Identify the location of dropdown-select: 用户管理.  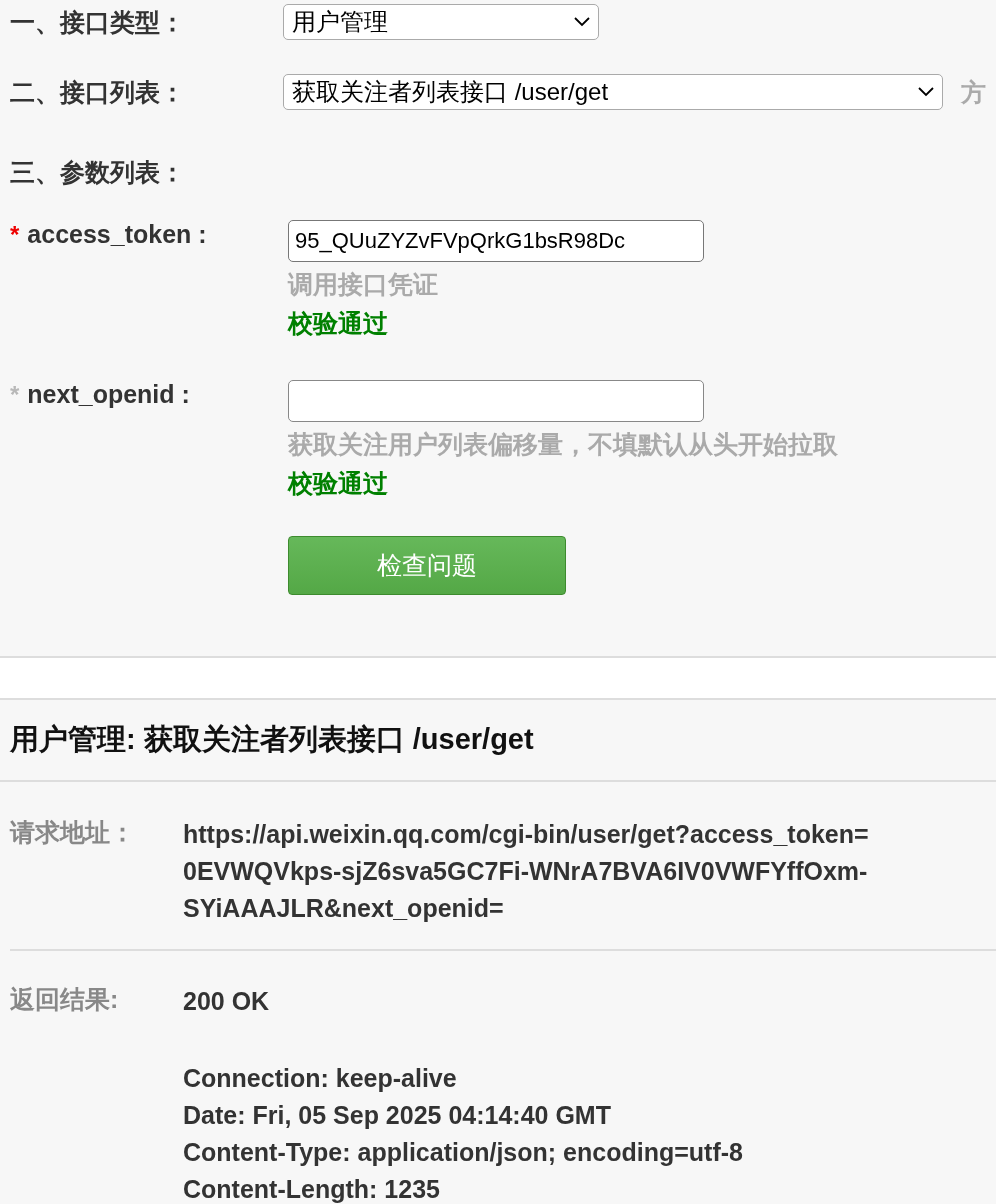
(441, 22).